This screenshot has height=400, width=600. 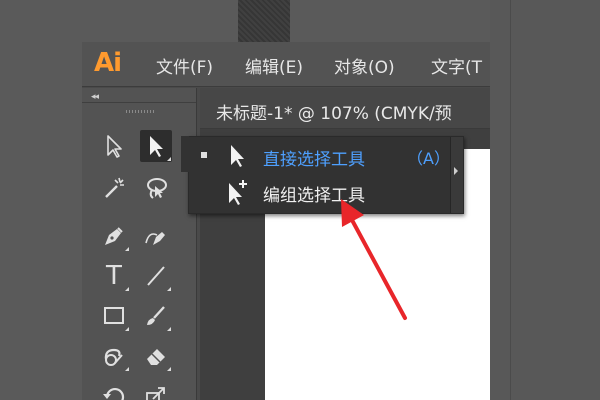 I want to click on selection-tools-flyout: 直接选择工具 （A） 编组选择工具, so click(x=322, y=175).